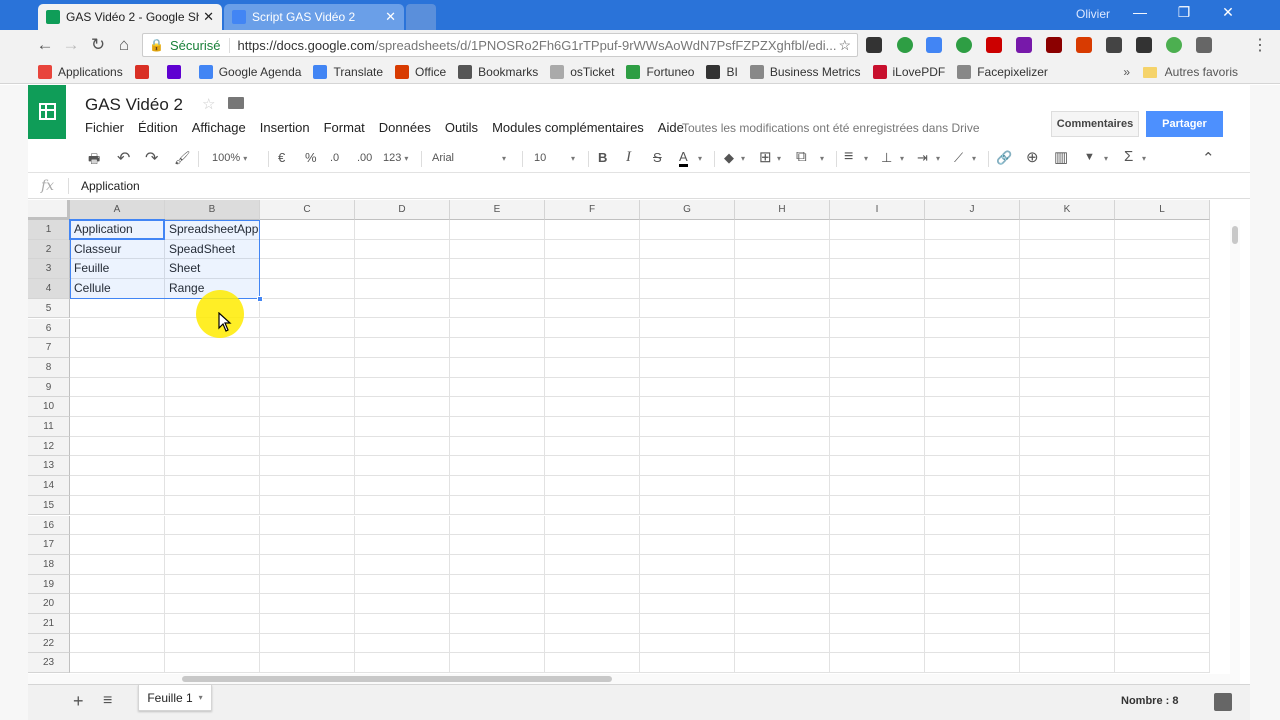 Image resolution: width=1280 pixels, height=720 pixels. What do you see at coordinates (1054, 45) in the screenshot?
I see `extension-icon` at bounding box center [1054, 45].